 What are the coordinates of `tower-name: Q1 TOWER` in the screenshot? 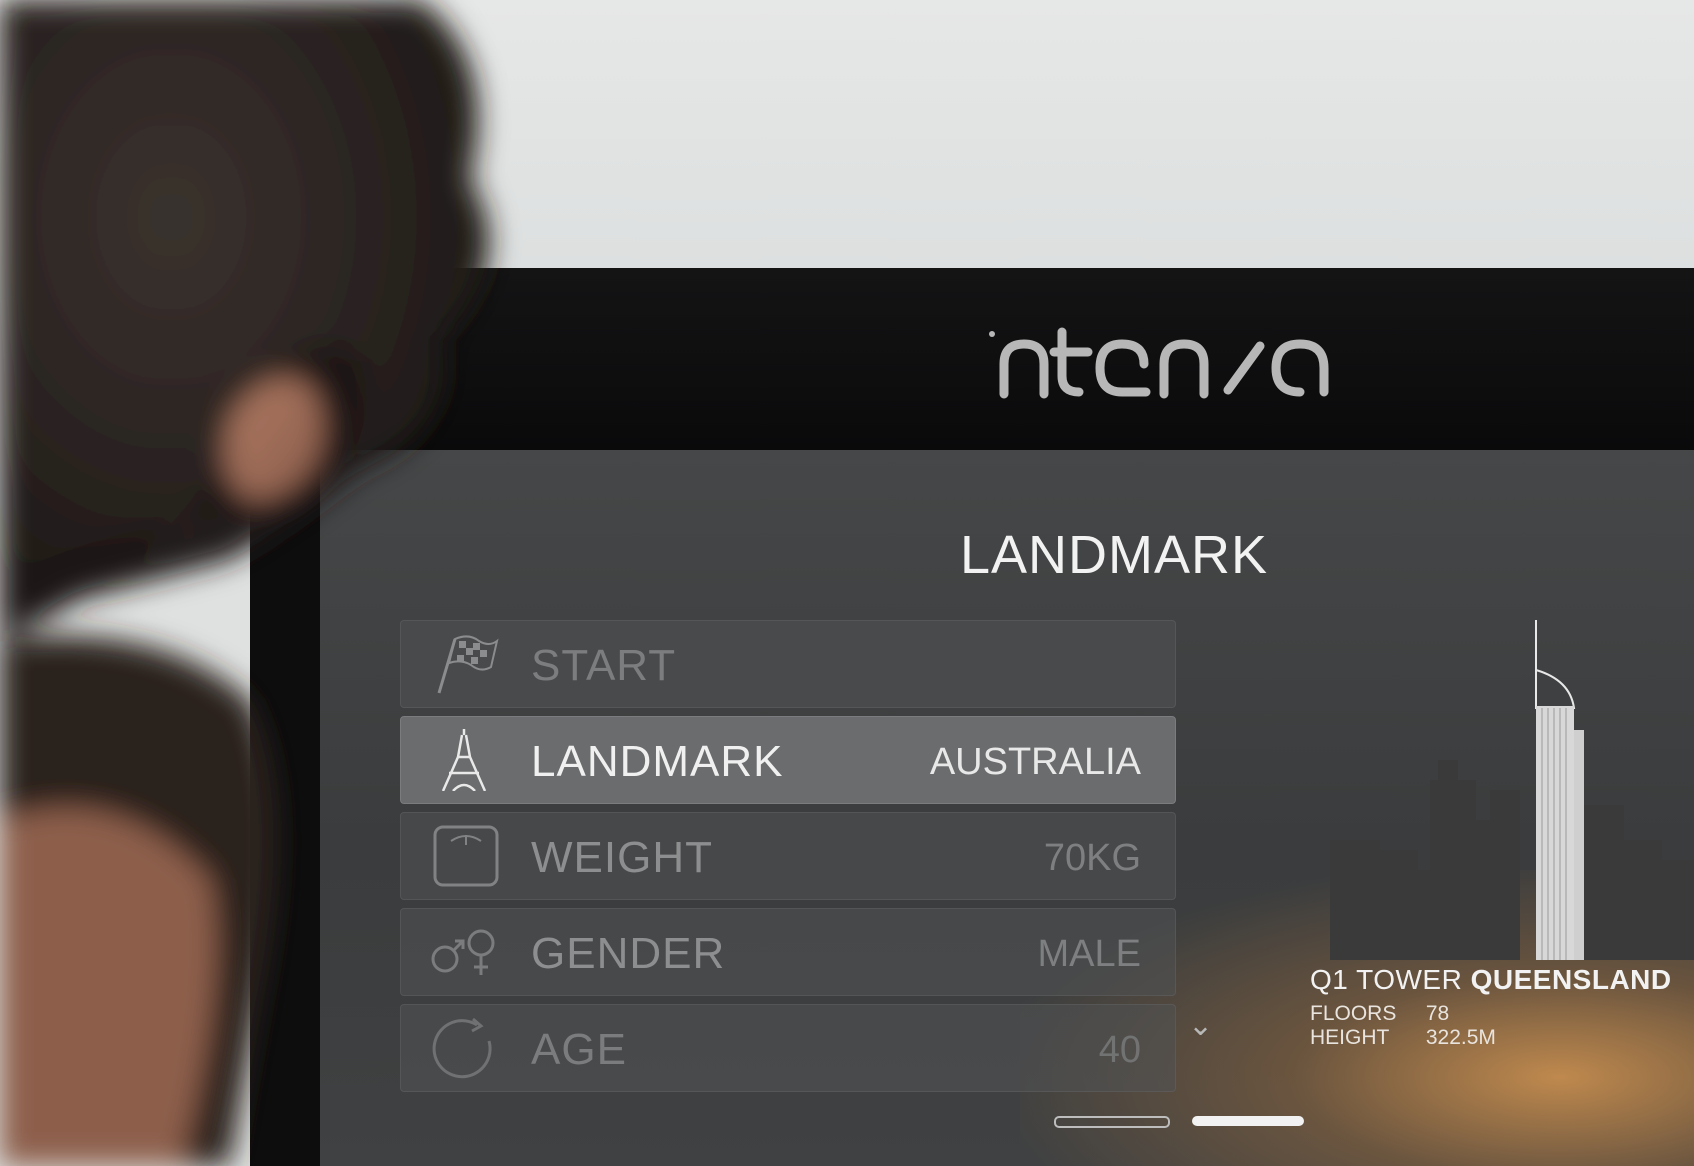 It's located at (1386, 979).